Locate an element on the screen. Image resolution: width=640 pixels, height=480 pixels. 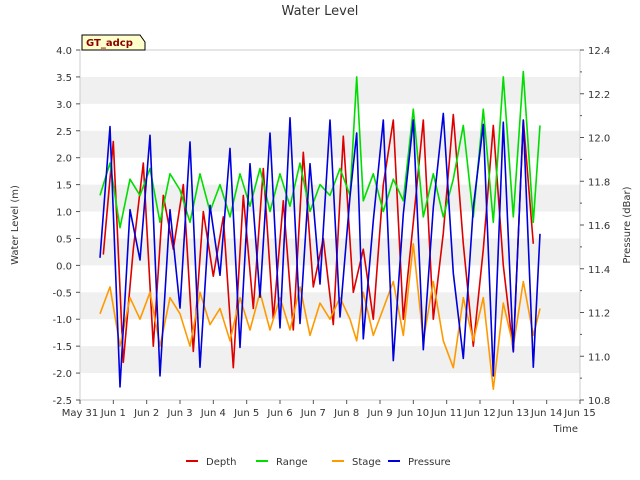
y-left-tick-label: -2.5 is located at coordinates (62, 401).